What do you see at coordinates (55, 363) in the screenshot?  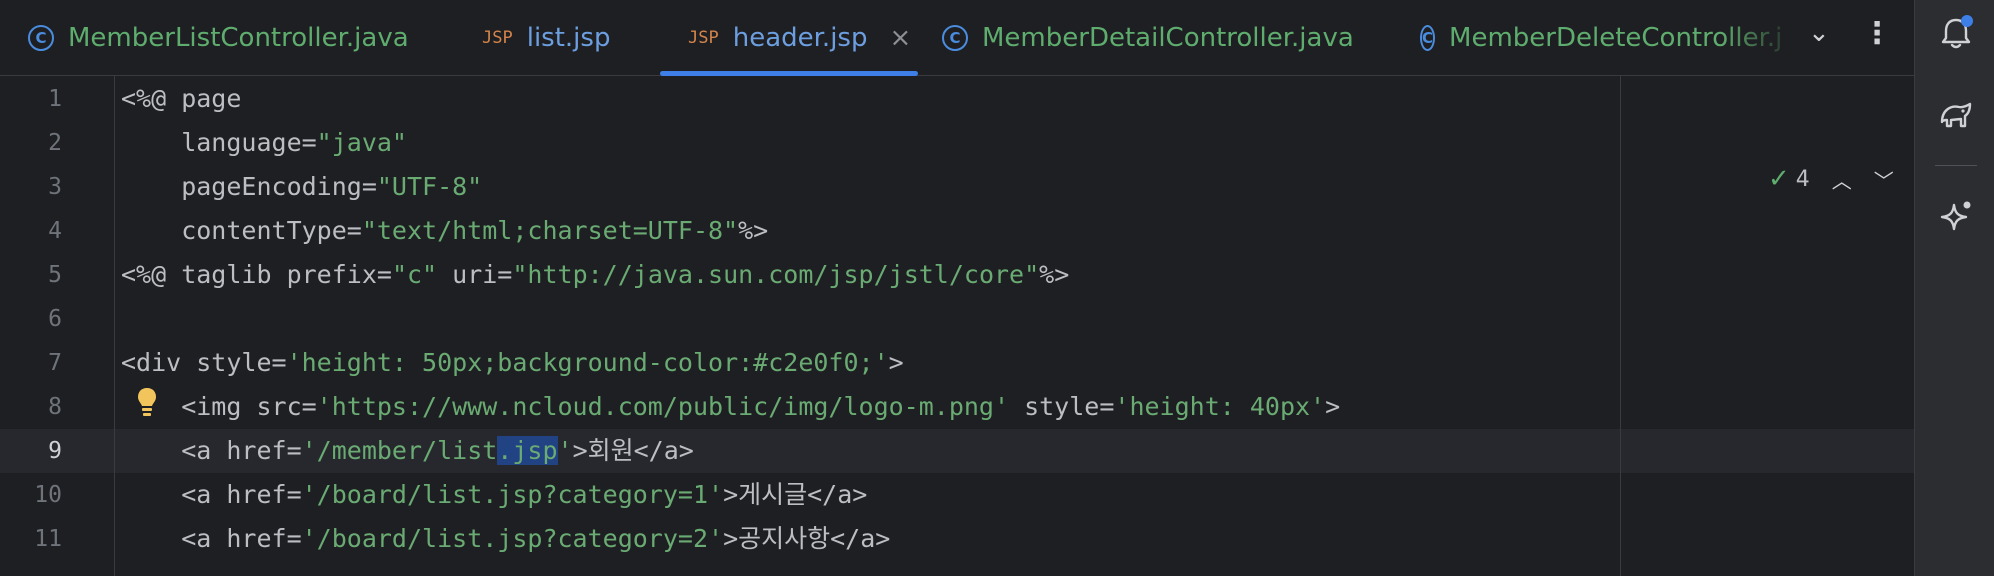 I see `line-number: 7` at bounding box center [55, 363].